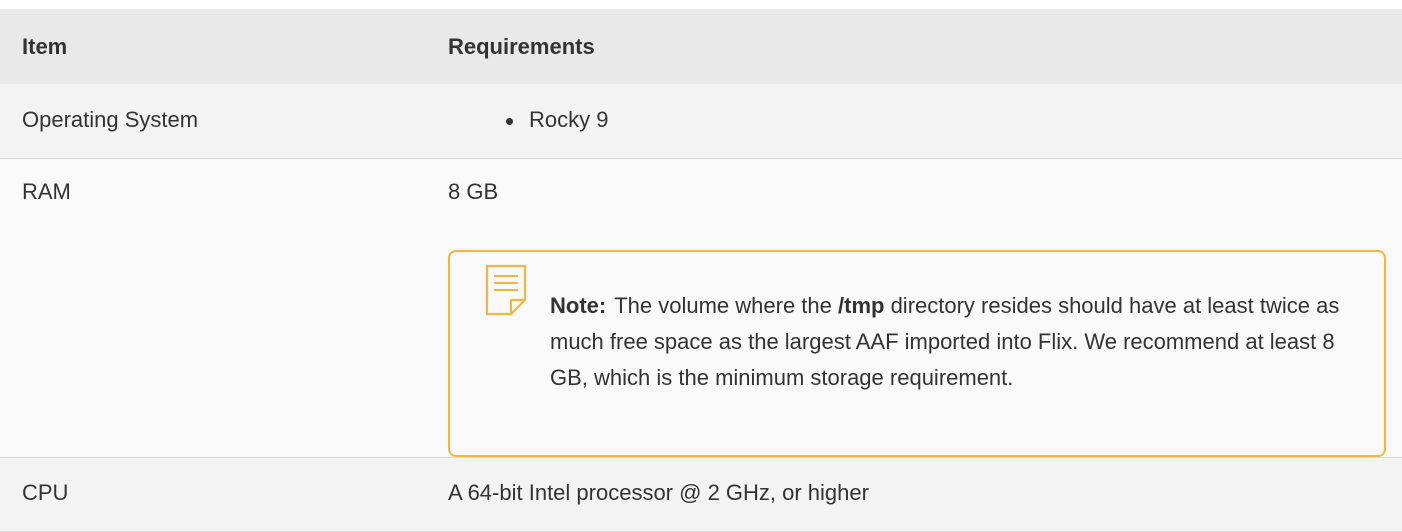 Image resolution: width=1402 pixels, height=532 pixels. What do you see at coordinates (46, 191) in the screenshot?
I see `item-ram: RAM` at bounding box center [46, 191].